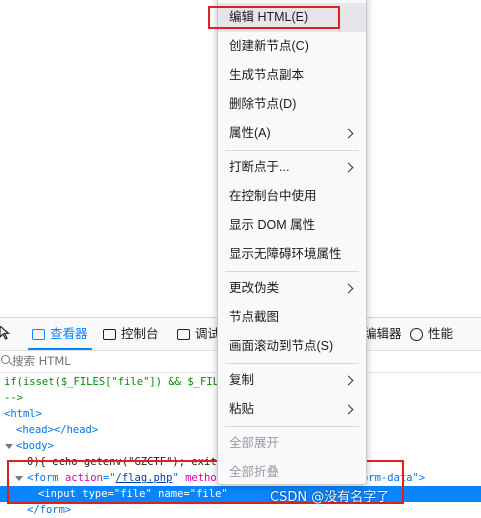  What do you see at coordinates (292, 133) in the screenshot?
I see `menu-item-attributes: 属性(A)` at bounding box center [292, 133].